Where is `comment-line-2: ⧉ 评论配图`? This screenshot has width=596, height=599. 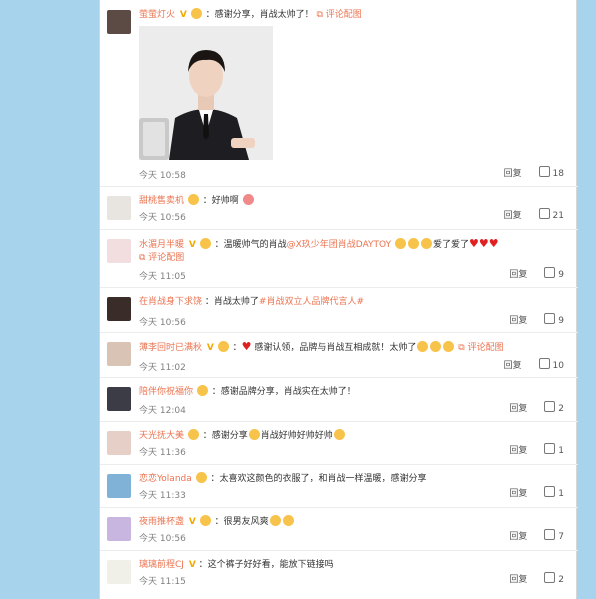
comment-line-2: ⧉ 评论配图 is located at coordinates (349, 258).